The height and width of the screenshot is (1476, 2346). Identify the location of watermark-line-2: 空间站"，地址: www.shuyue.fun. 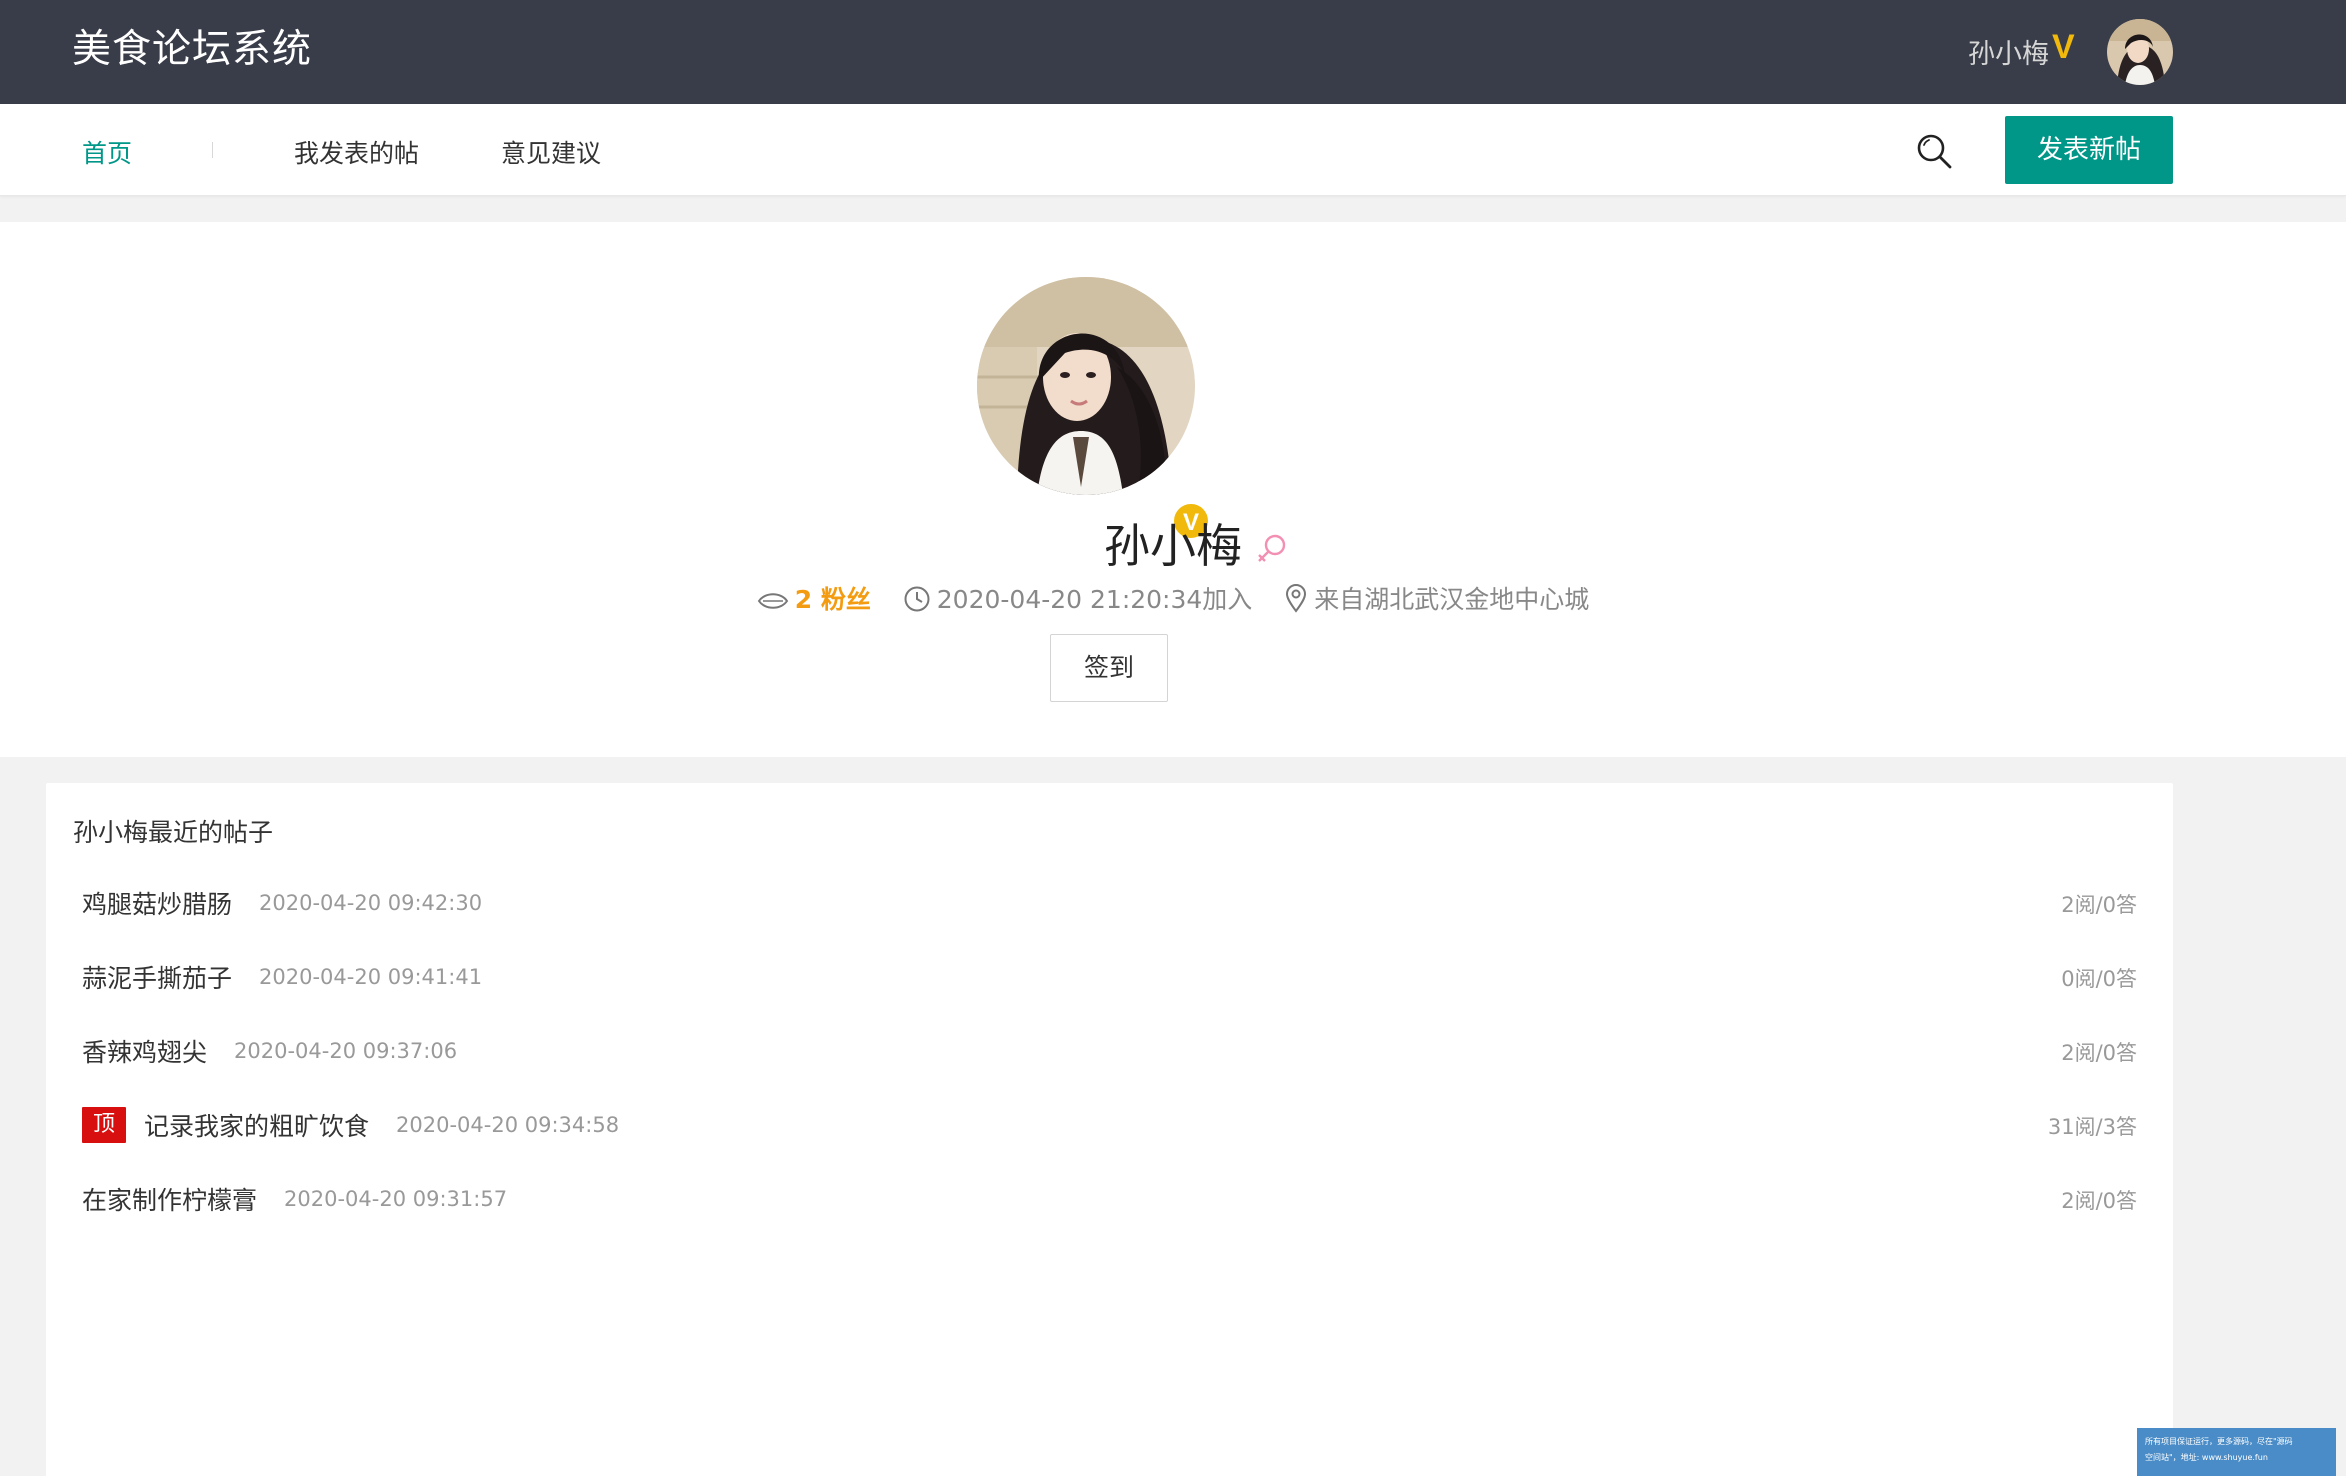
(2206, 1457).